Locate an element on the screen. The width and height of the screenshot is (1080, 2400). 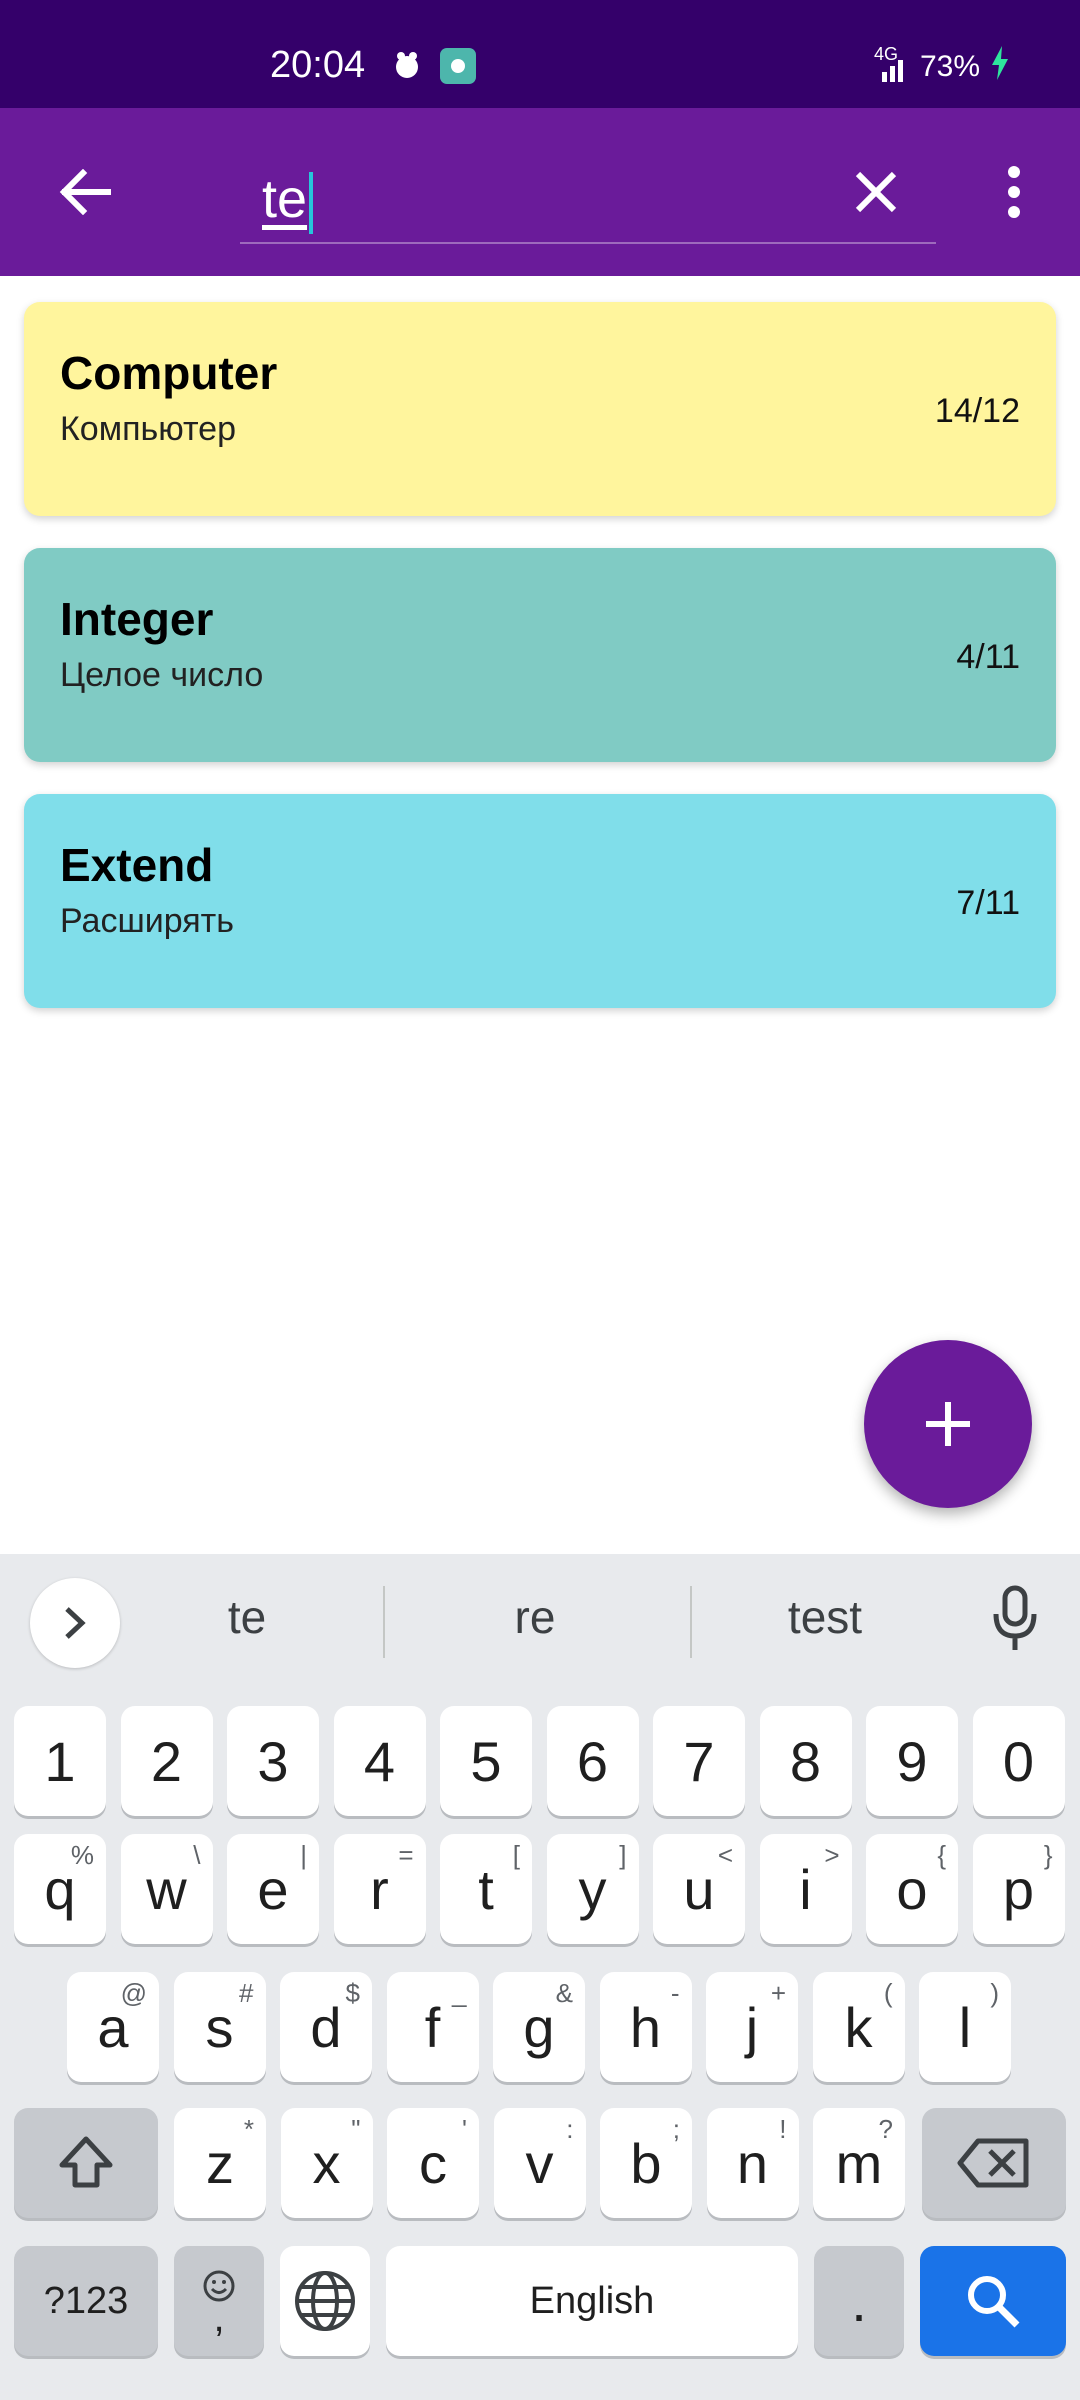
number-key: 2 is located at coordinates (166, 1761).